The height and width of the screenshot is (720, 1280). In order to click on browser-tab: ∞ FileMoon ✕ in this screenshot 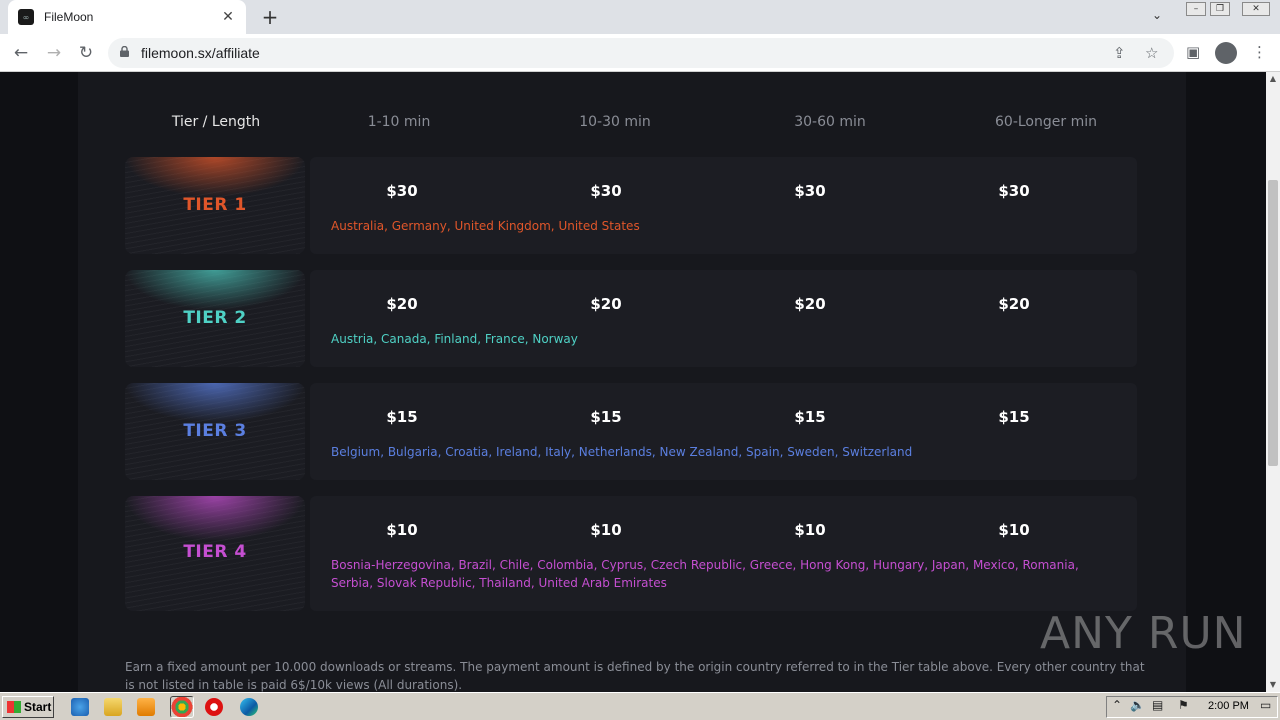, I will do `click(127, 17)`.